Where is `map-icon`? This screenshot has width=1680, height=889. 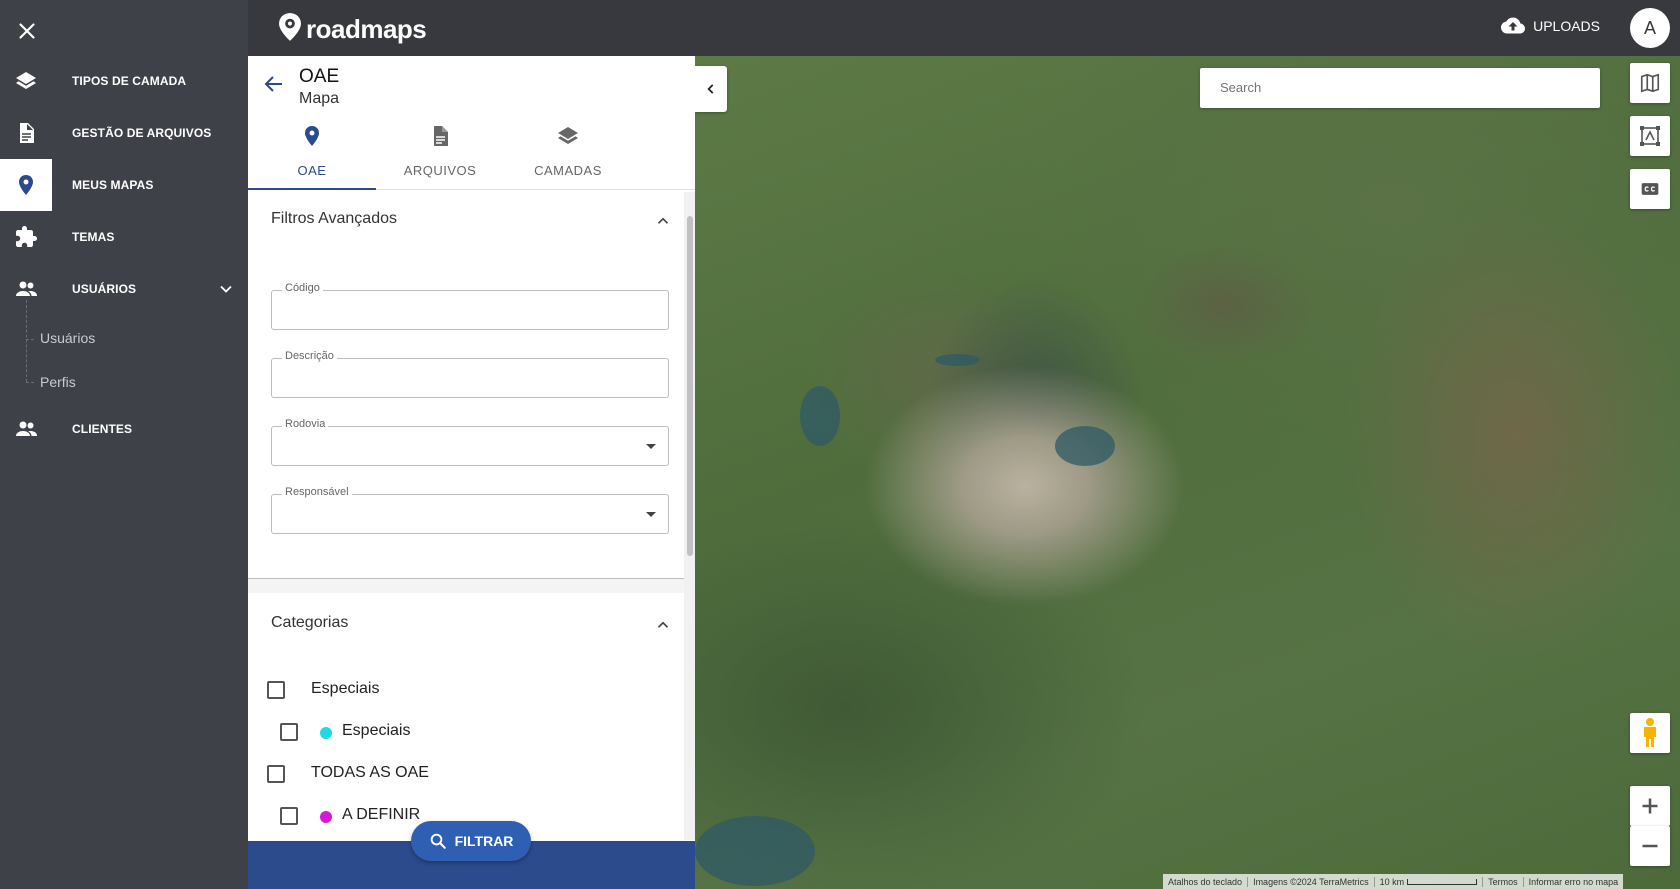
map-icon is located at coordinates (1650, 83).